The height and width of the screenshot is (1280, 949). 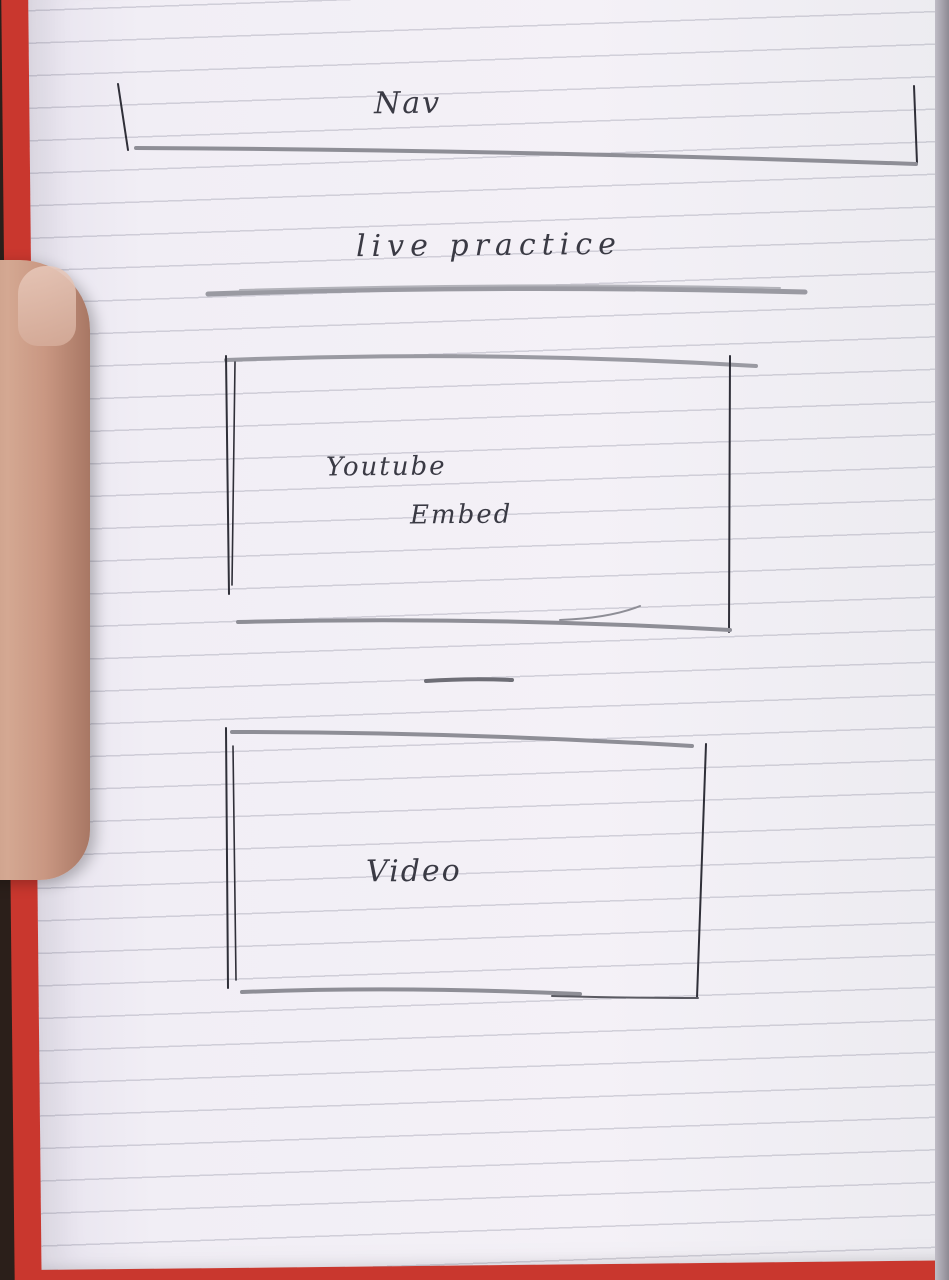 I want to click on nav-bar-sketch, so click(x=517, y=124).